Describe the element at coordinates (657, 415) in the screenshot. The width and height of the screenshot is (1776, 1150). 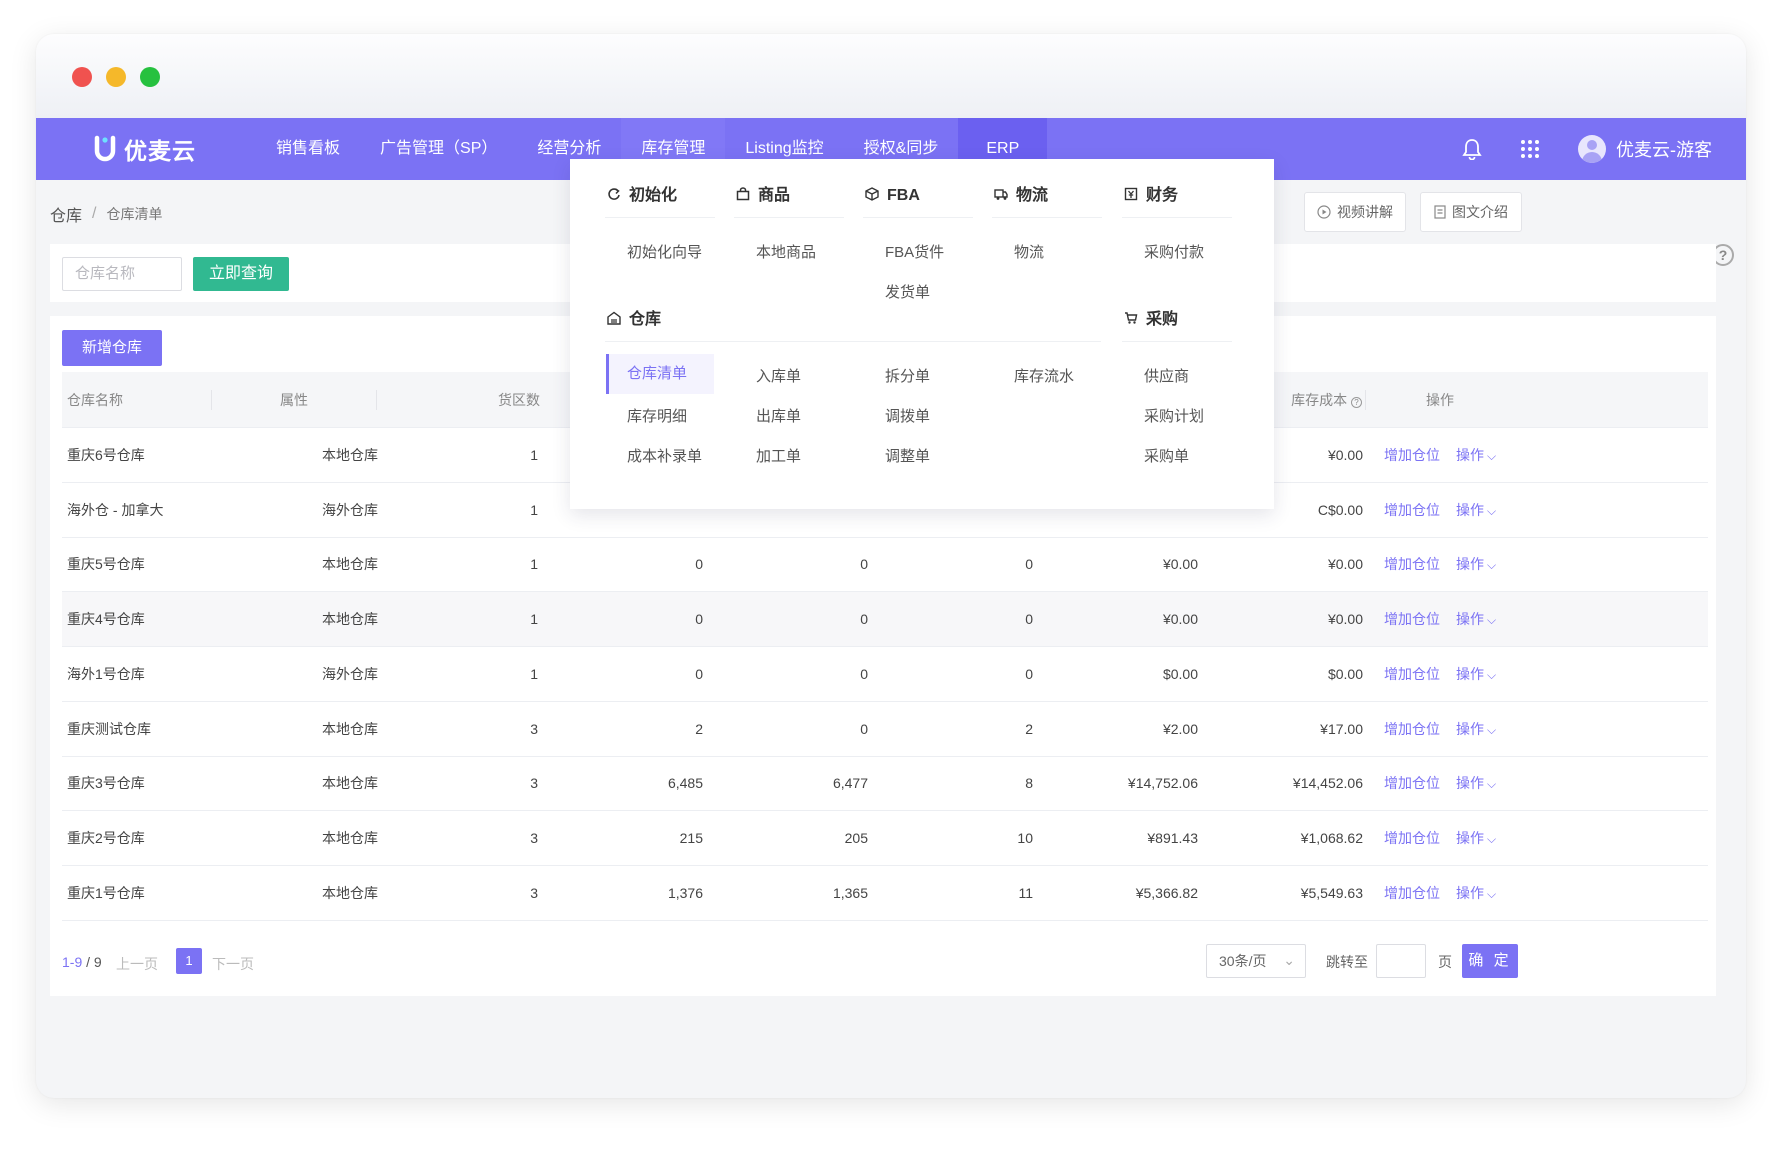
I see `menu-item-stock-detail: 库存明细` at that location.